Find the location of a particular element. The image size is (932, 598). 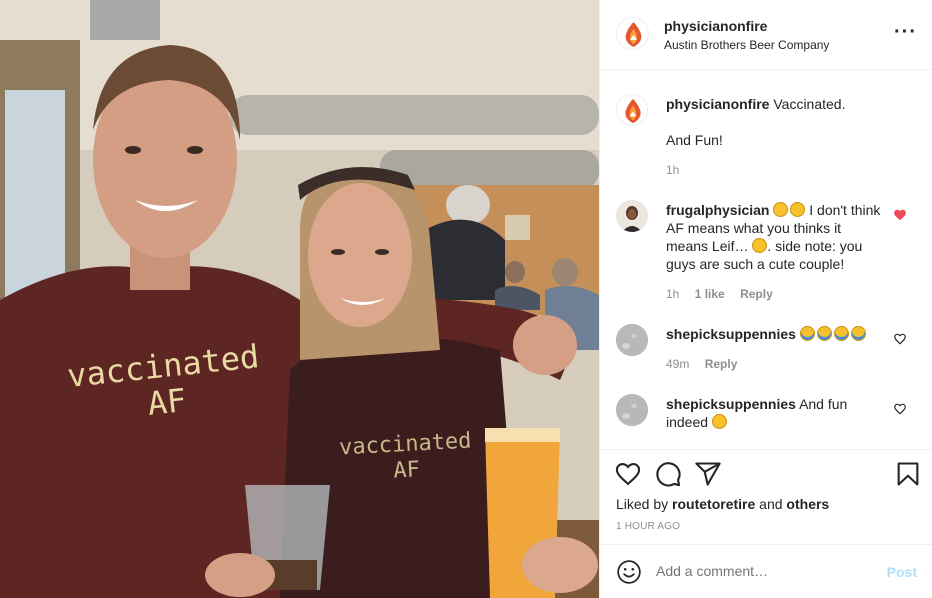

author-username: physicianonfire is located at coordinates (715, 26).